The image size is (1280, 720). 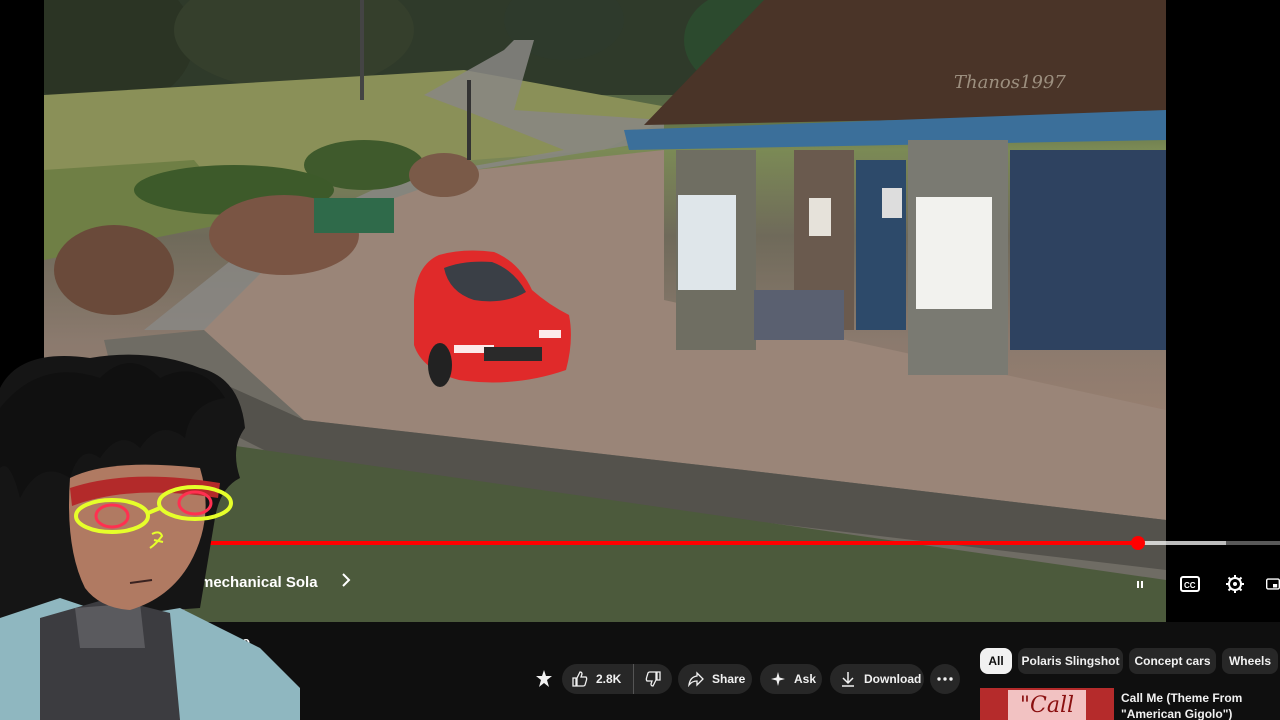 I want to click on like-count: 2.8K, so click(x=609, y=679).